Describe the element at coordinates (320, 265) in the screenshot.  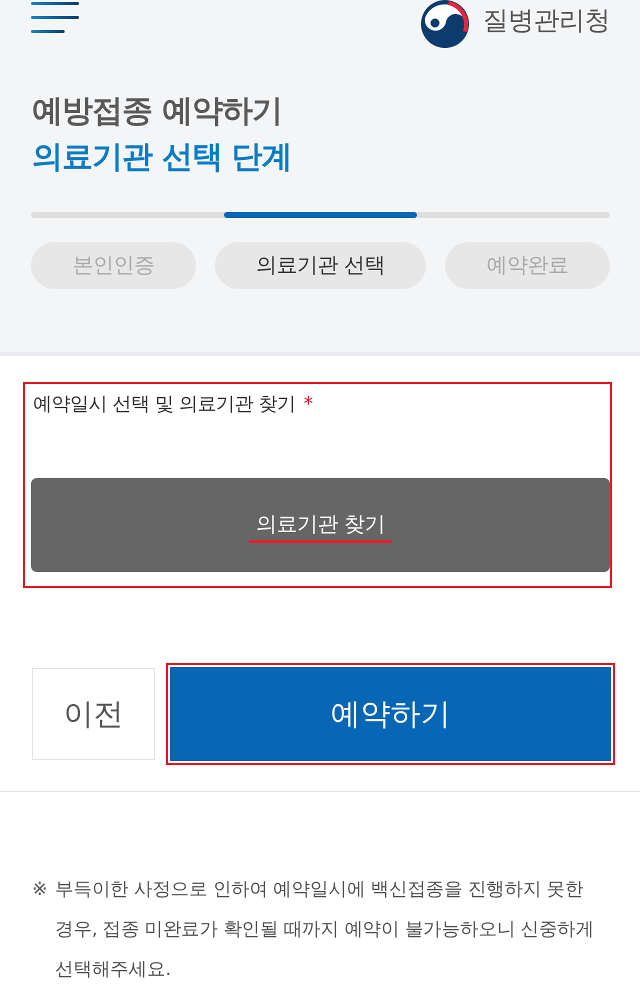
I see `step-pill: 의료기관 선택` at that location.